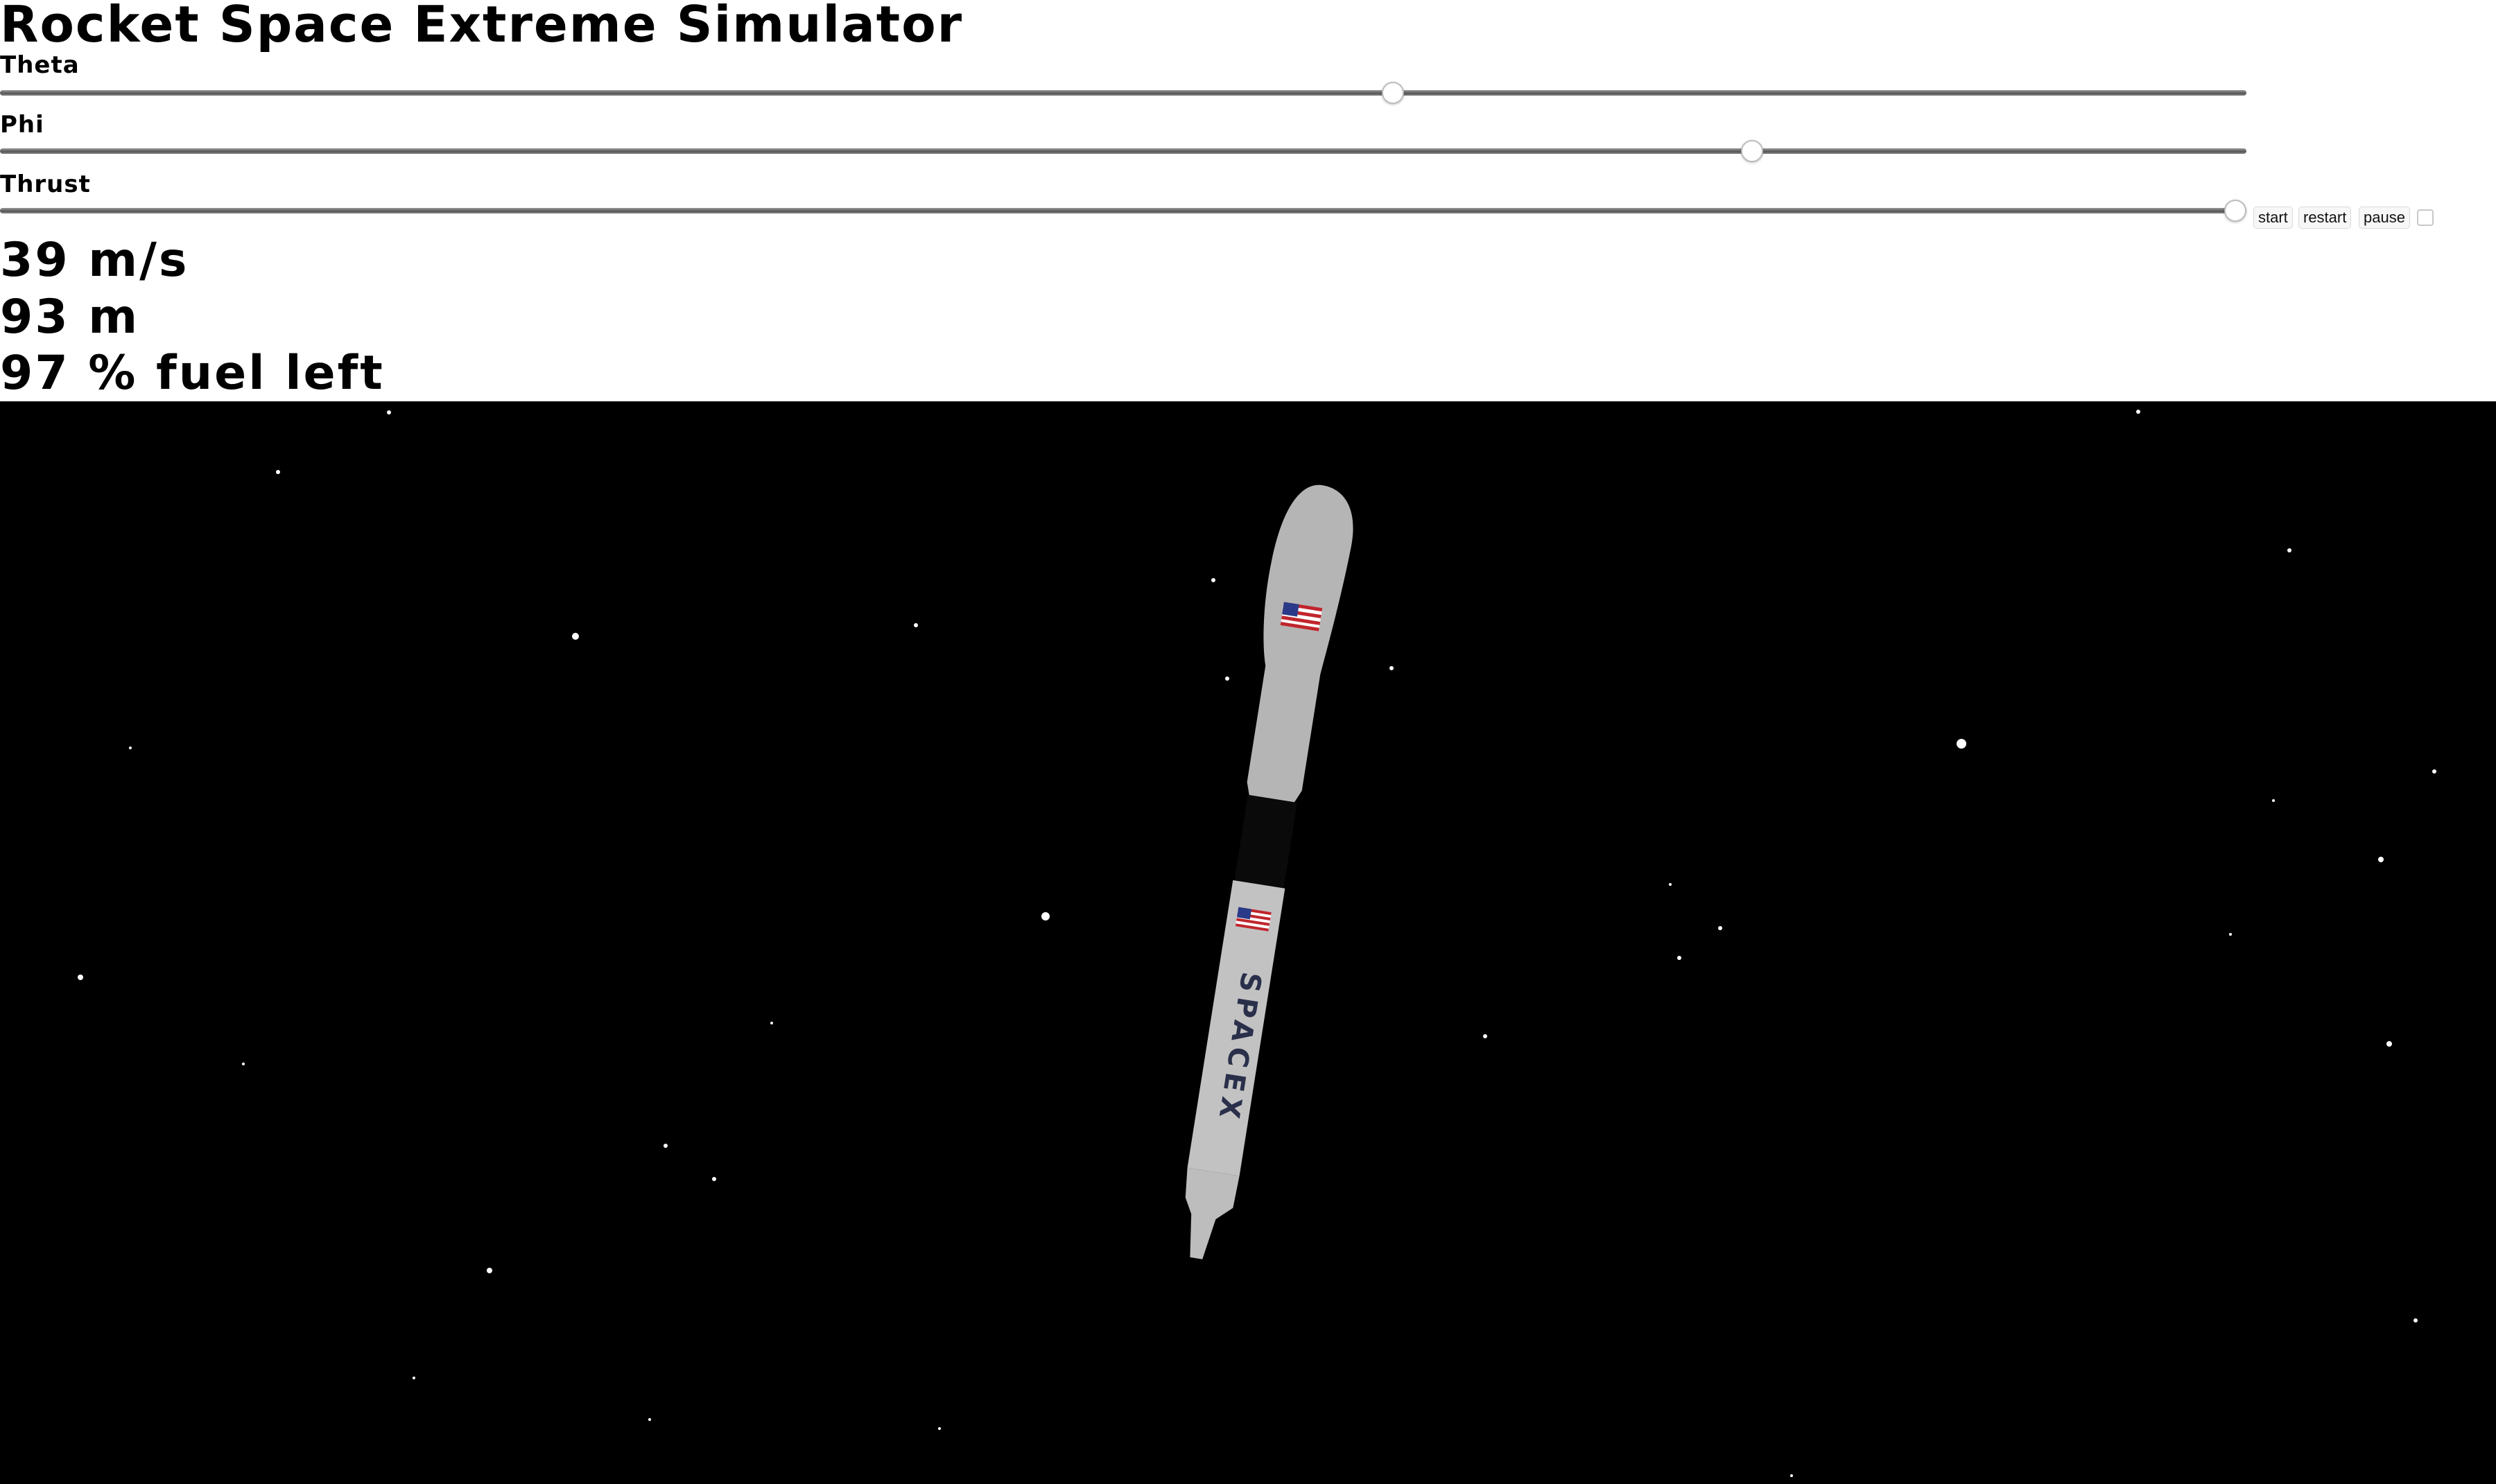 Image resolution: width=2496 pixels, height=1484 pixels. I want to click on rocket-interstage, so click(1265, 841).